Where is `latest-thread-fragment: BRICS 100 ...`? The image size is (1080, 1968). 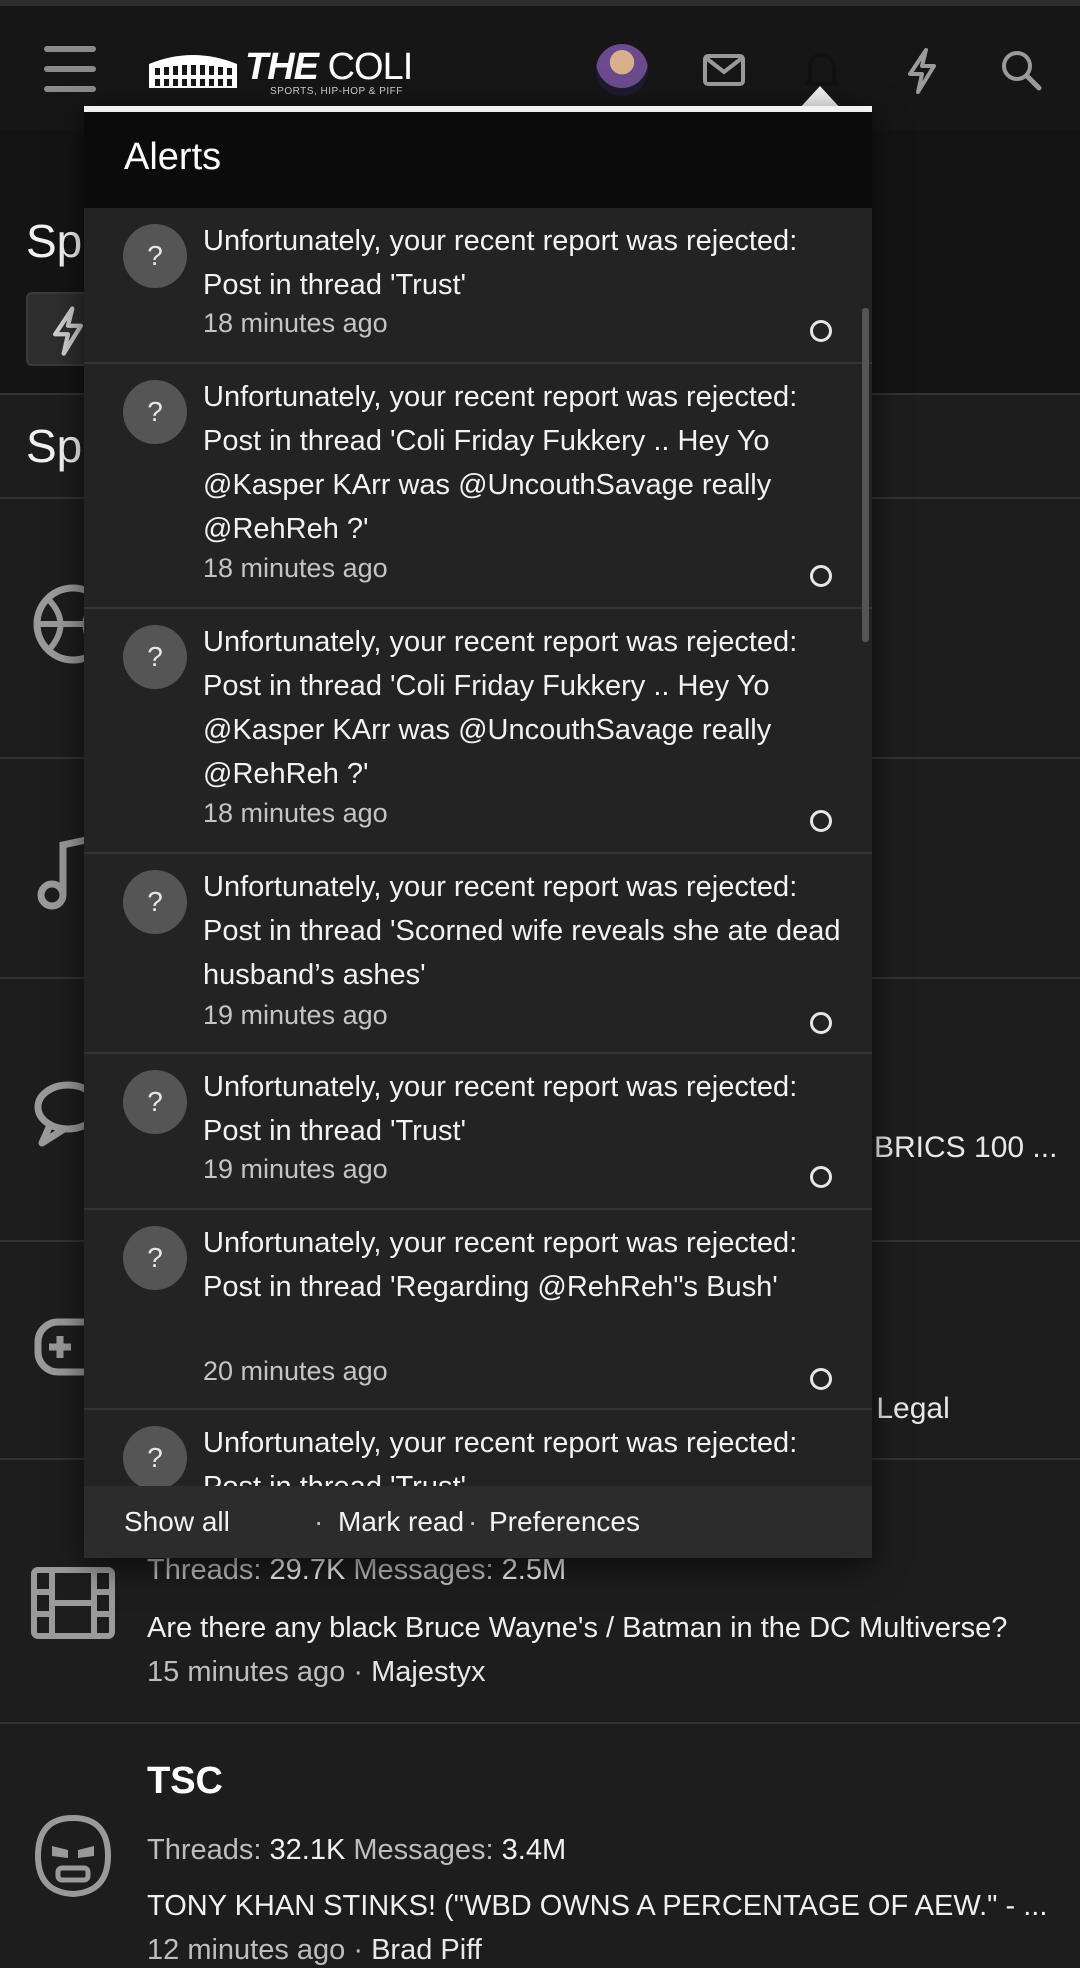
latest-thread-fragment: BRICS 100 ... is located at coordinates (965, 1148).